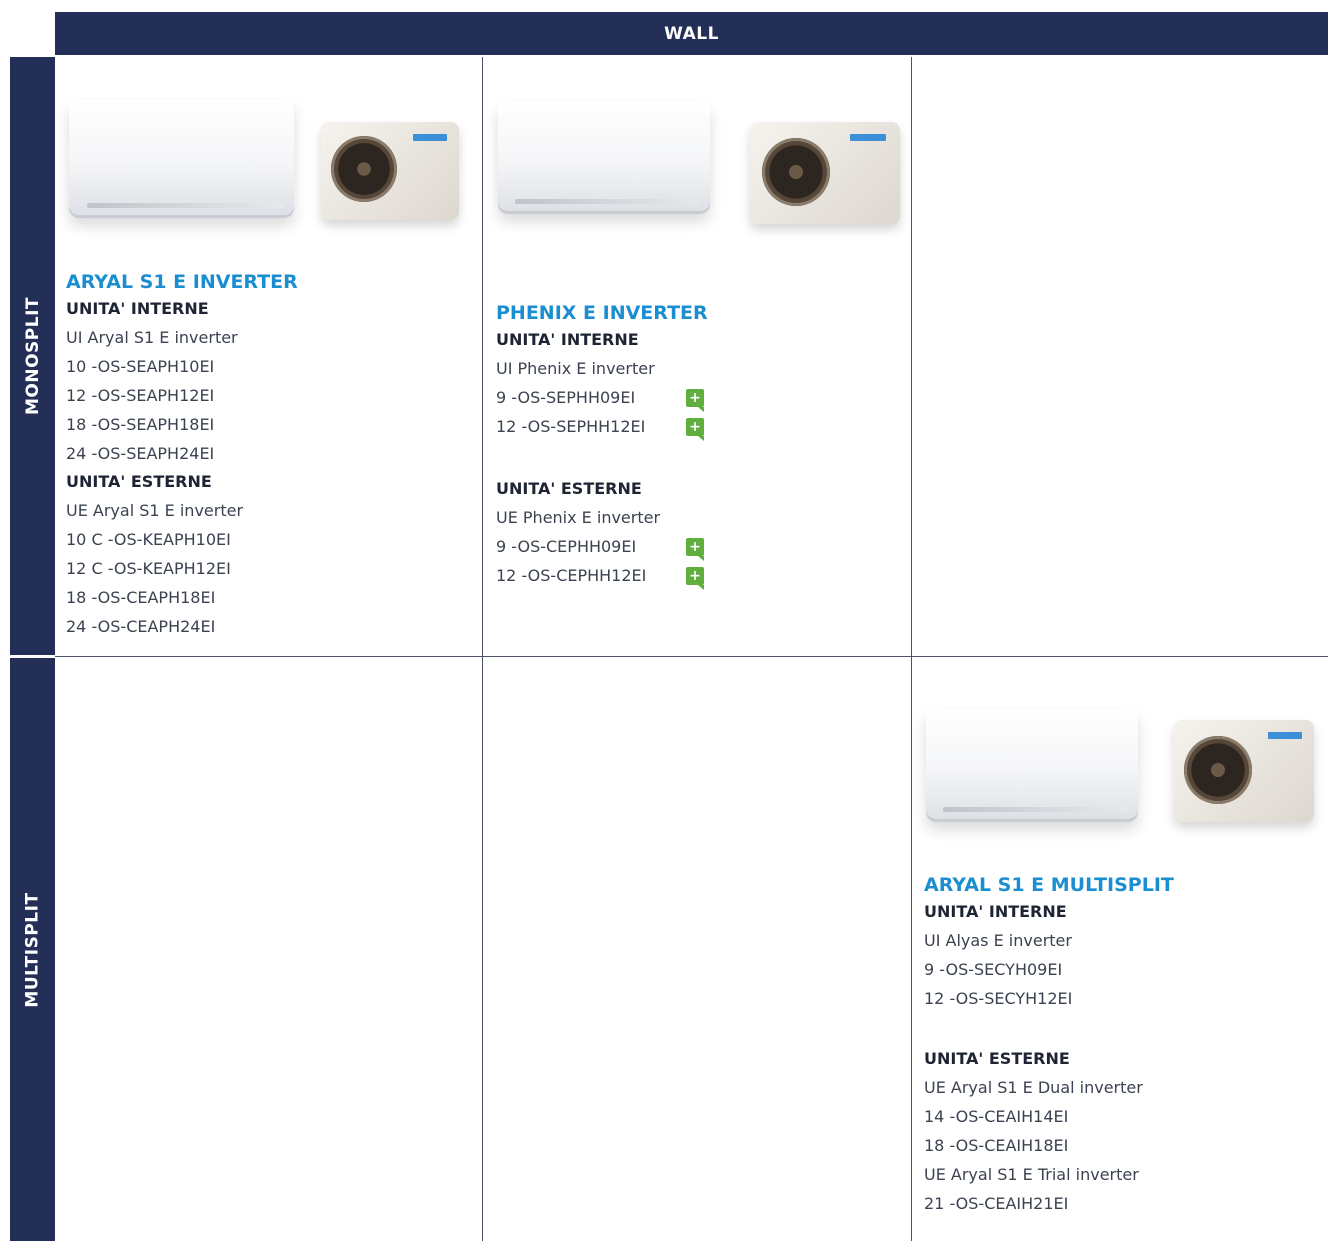  I want to click on multisplit-label-text: MULTISPLIT, so click(32, 949).